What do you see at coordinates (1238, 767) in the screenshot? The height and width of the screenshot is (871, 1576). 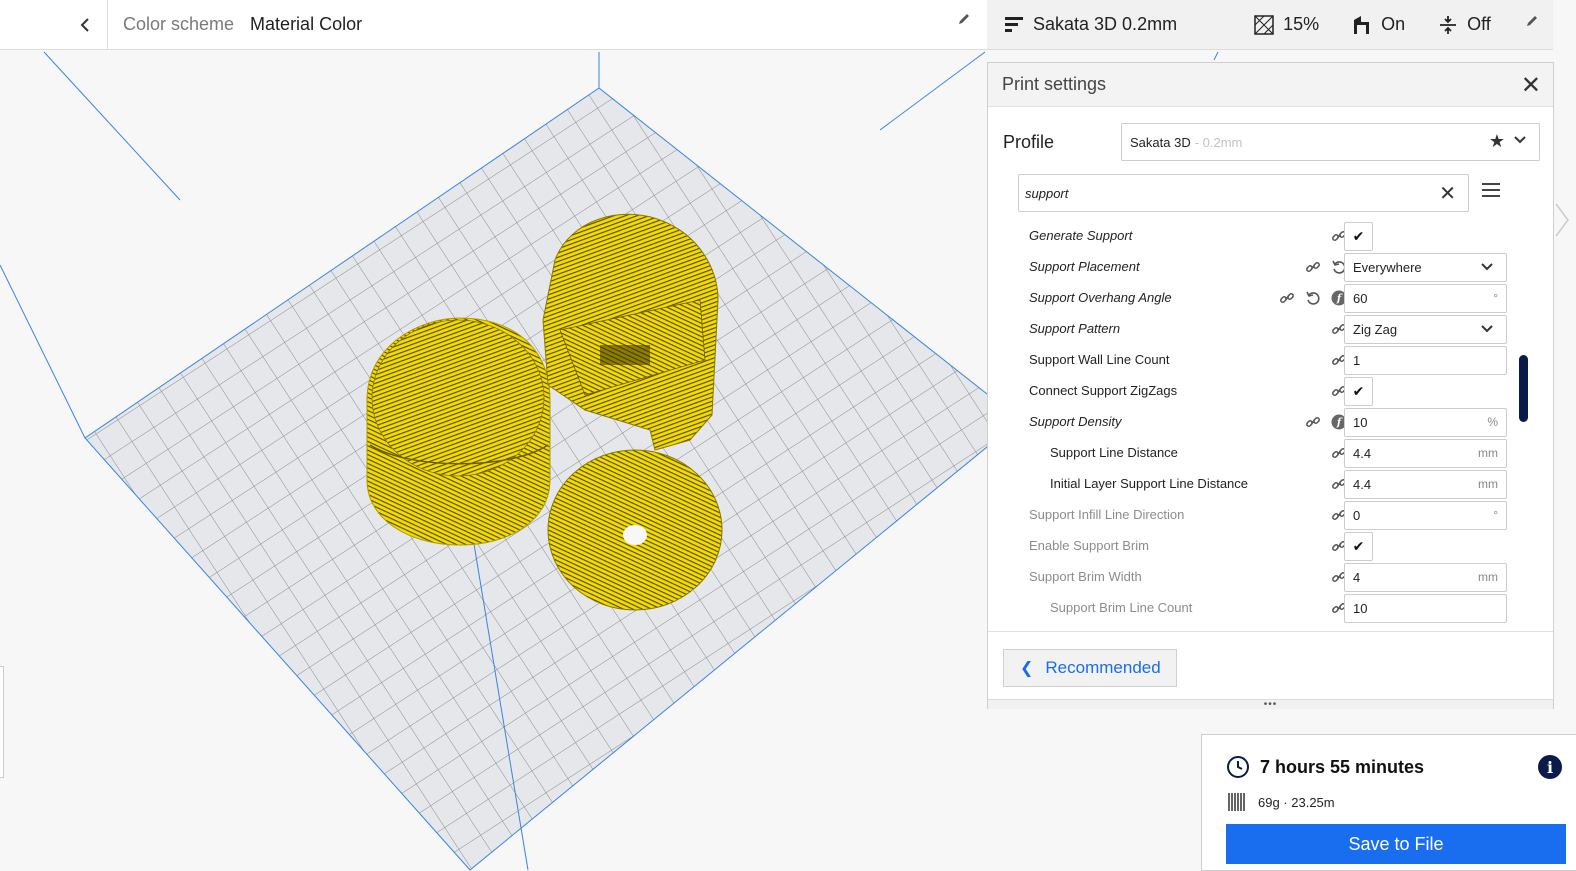 I see `clock-icon` at bounding box center [1238, 767].